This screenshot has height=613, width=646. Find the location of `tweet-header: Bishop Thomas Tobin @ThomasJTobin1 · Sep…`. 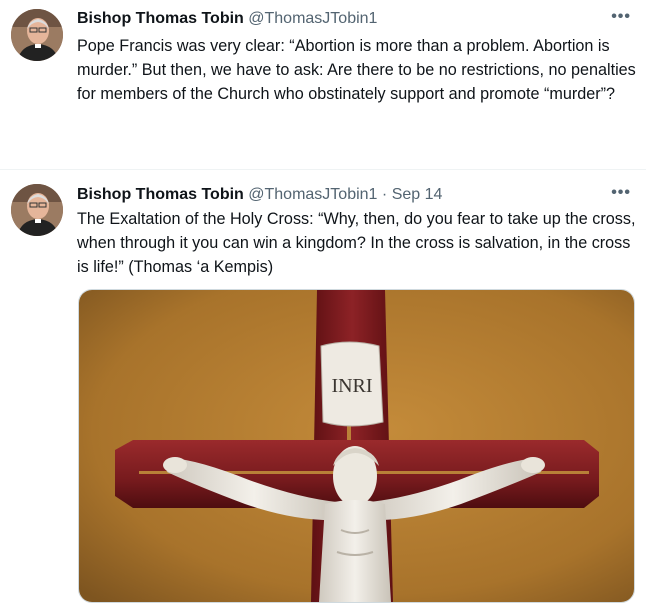

tweet-header: Bishop Thomas Tobin @ThomasJTobin1 · Sep… is located at coordinates (259, 195).